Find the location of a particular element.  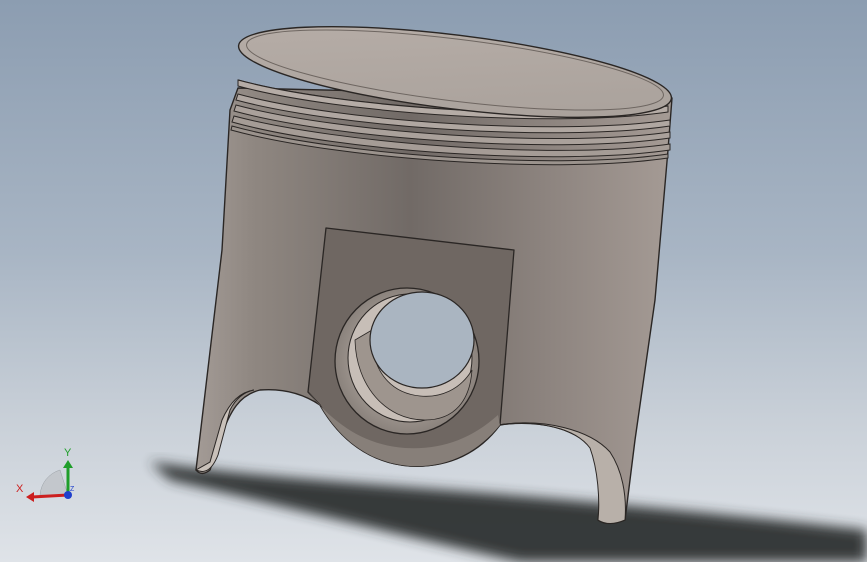

x-arrow-icon is located at coordinates (30, 497).